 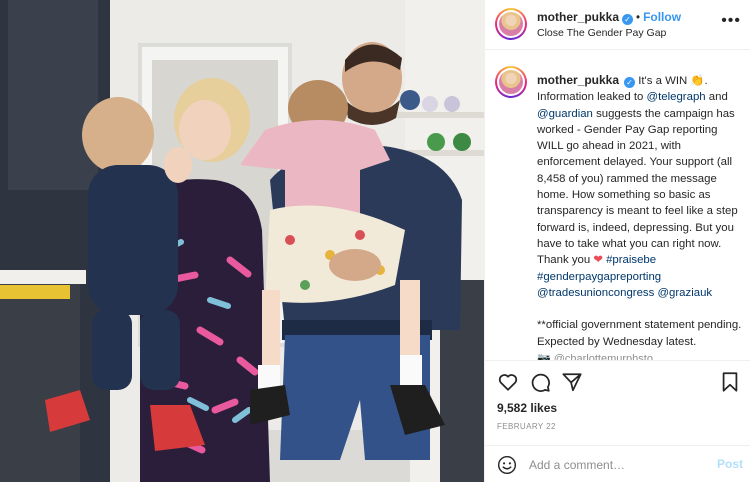 What do you see at coordinates (631, 260) in the screenshot?
I see `hashtag-praisebe: #praisebe` at bounding box center [631, 260].